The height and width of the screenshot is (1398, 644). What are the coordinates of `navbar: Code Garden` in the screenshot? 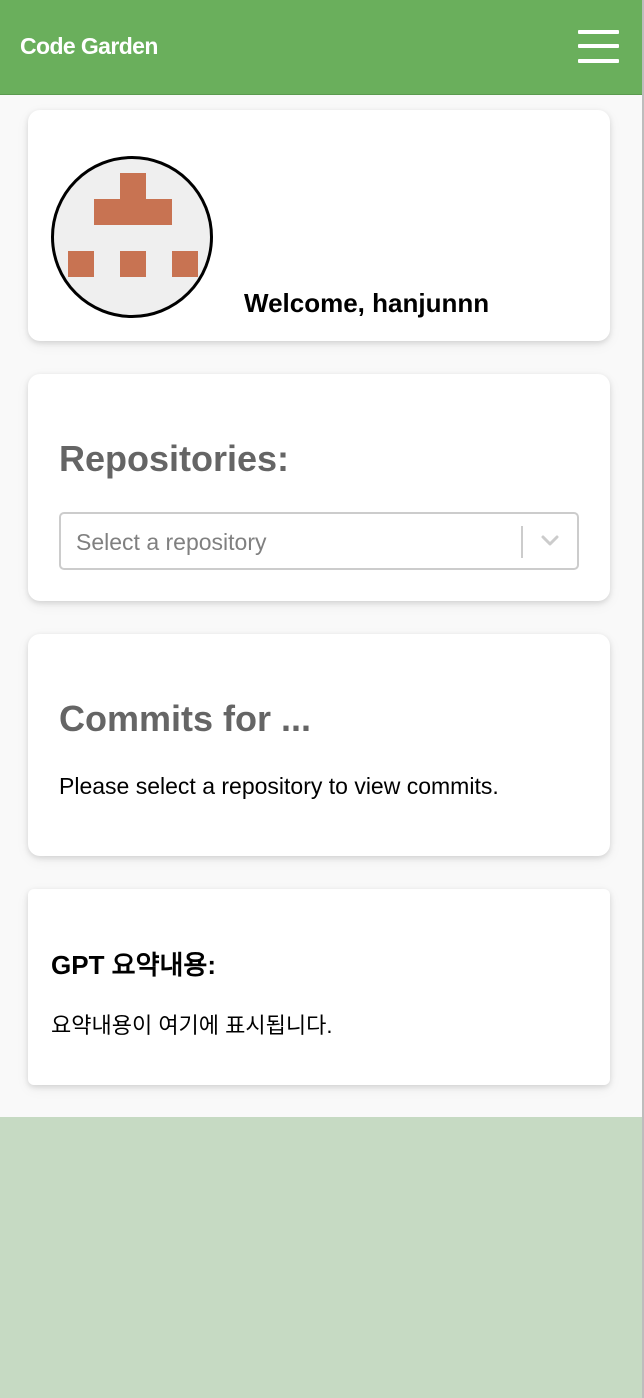 It's located at (321, 47).